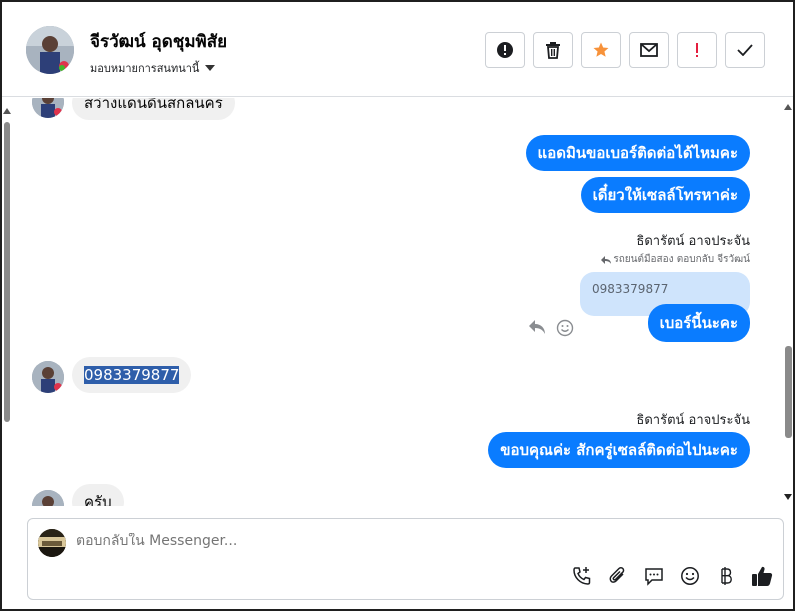  Describe the element at coordinates (210, 68) in the screenshot. I see `caret-down-icon` at that location.